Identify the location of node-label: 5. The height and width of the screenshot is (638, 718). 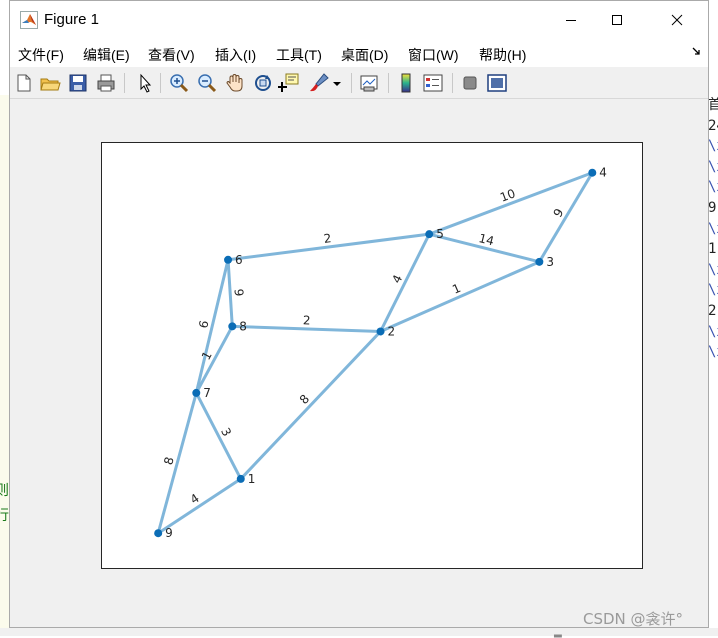
(440, 234).